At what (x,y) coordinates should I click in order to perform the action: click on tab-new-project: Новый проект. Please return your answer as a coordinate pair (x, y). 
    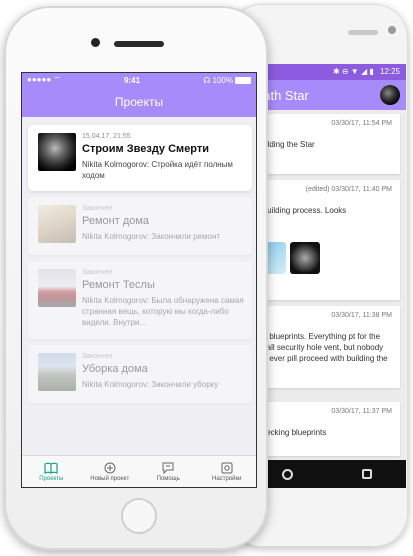
    Looking at the image, I should click on (110, 471).